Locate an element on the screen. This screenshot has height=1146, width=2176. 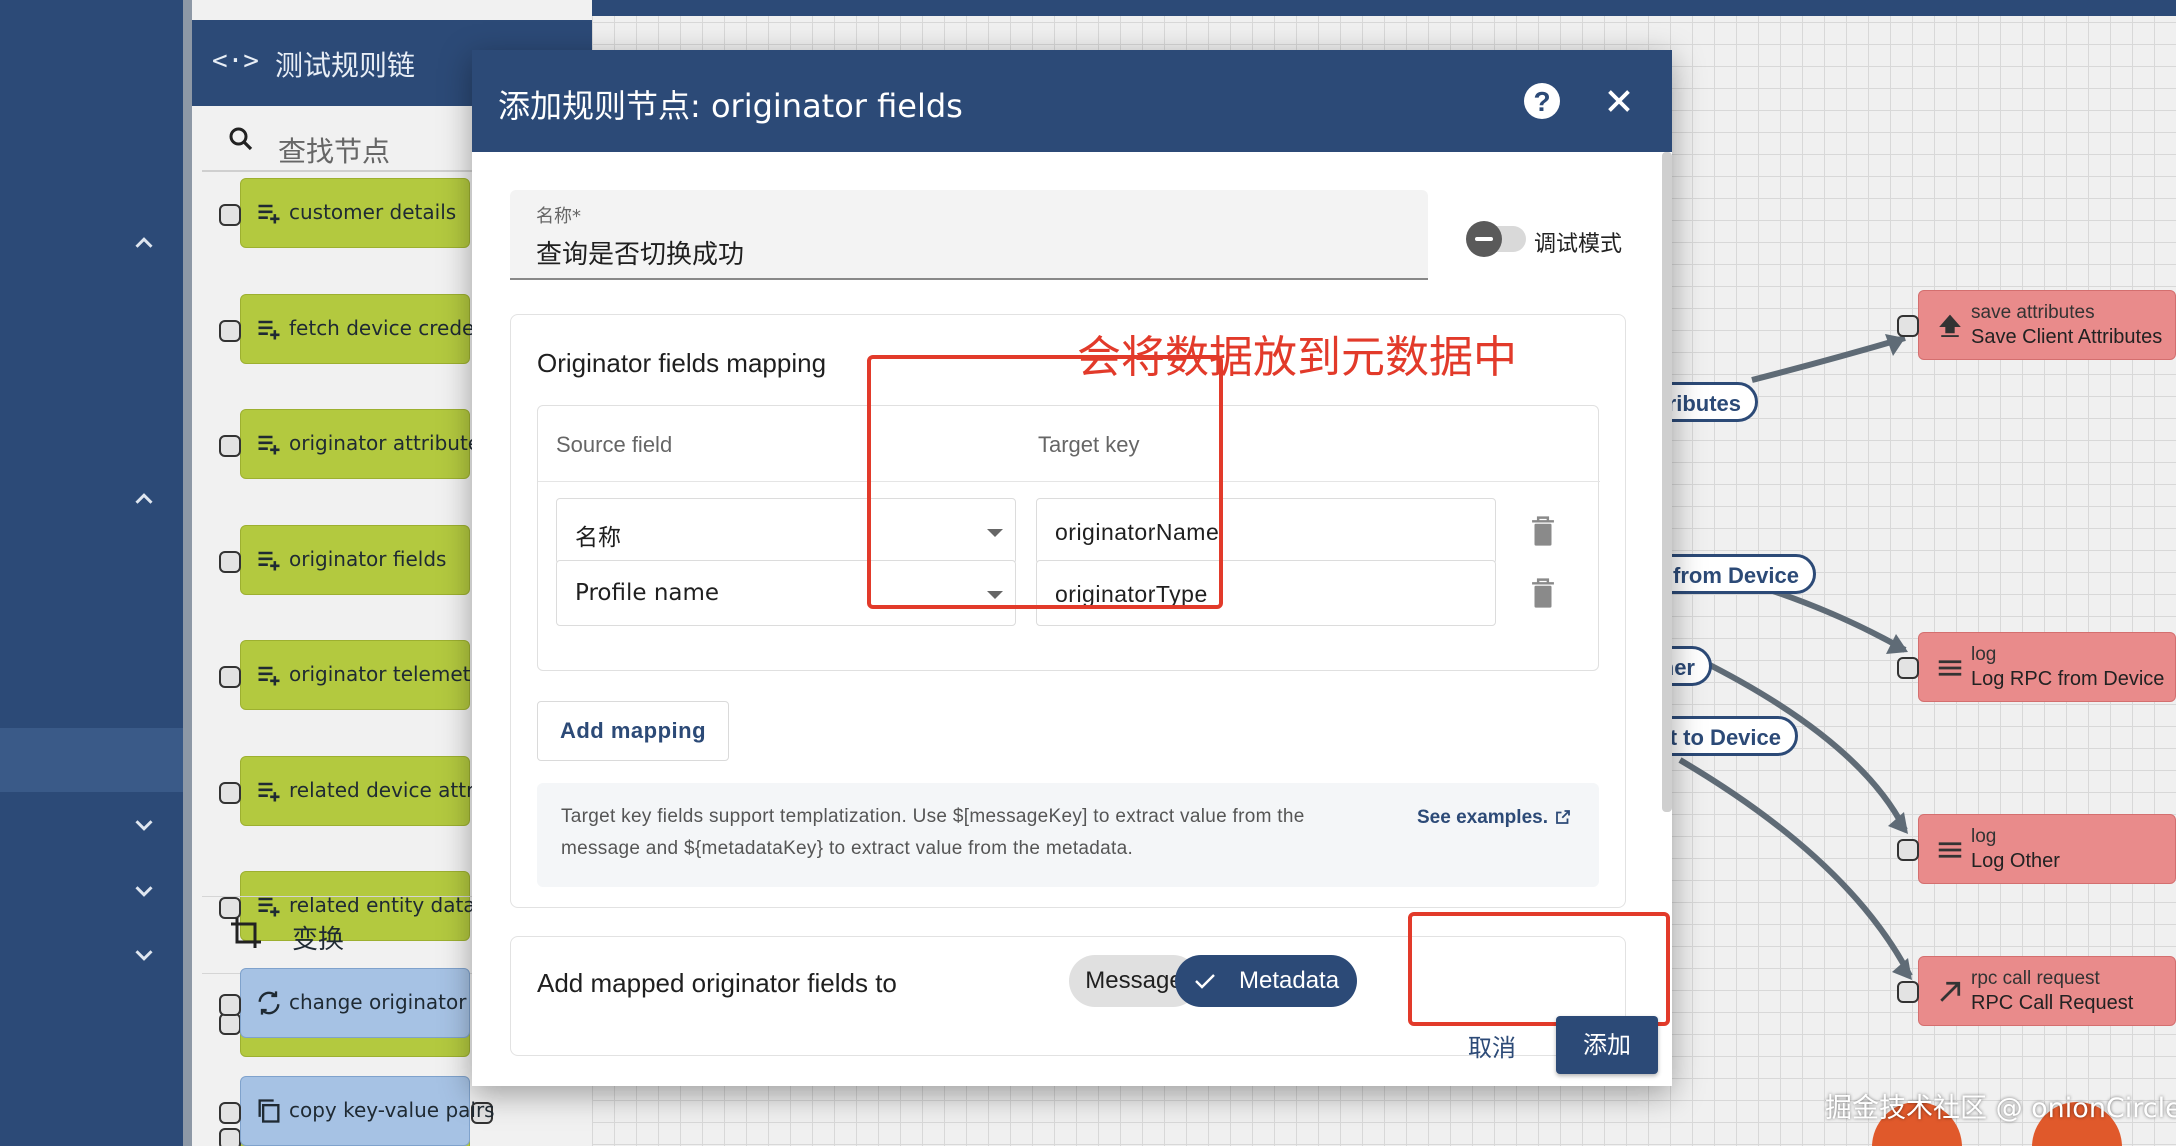
source-field-value: Profile name is located at coordinates (647, 593).